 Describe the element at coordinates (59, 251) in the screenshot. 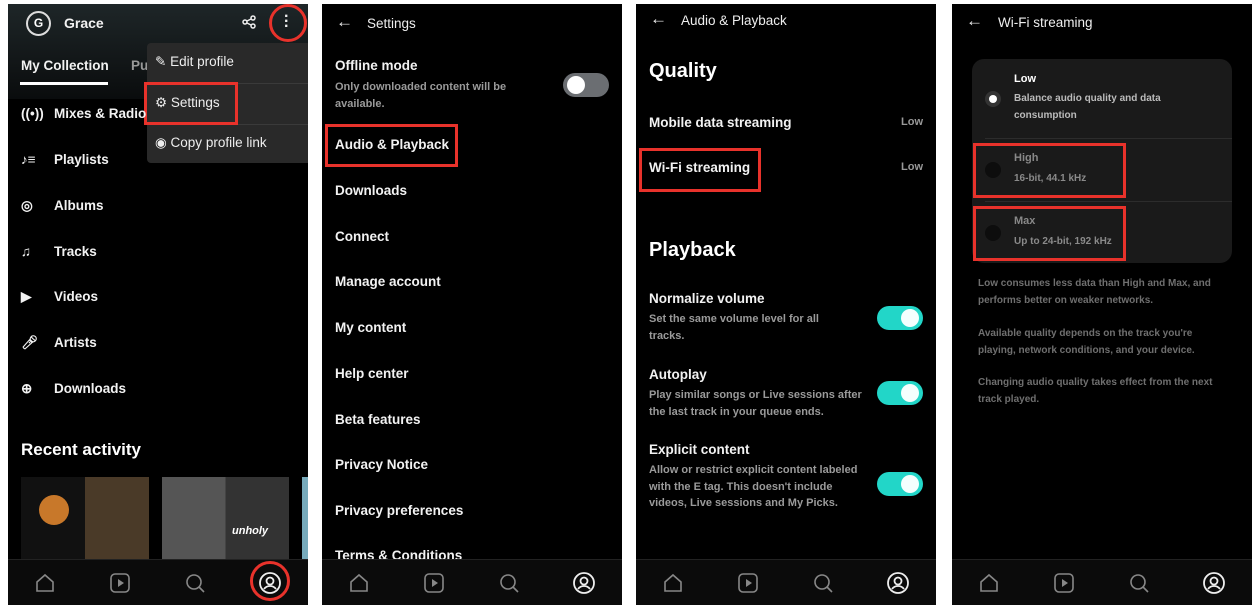

I see `nav-tracks: ♫ Tracks` at that location.